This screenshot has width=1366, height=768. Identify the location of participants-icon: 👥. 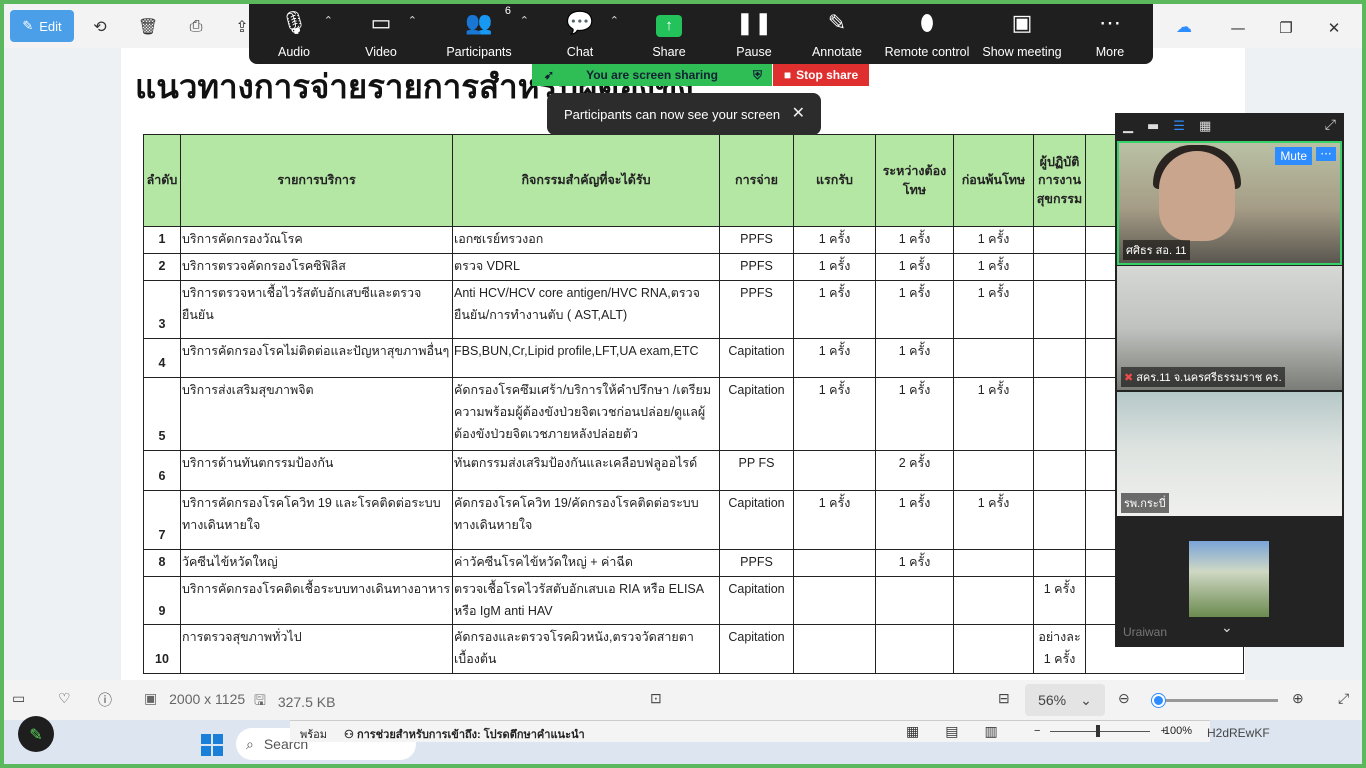
(479, 22).